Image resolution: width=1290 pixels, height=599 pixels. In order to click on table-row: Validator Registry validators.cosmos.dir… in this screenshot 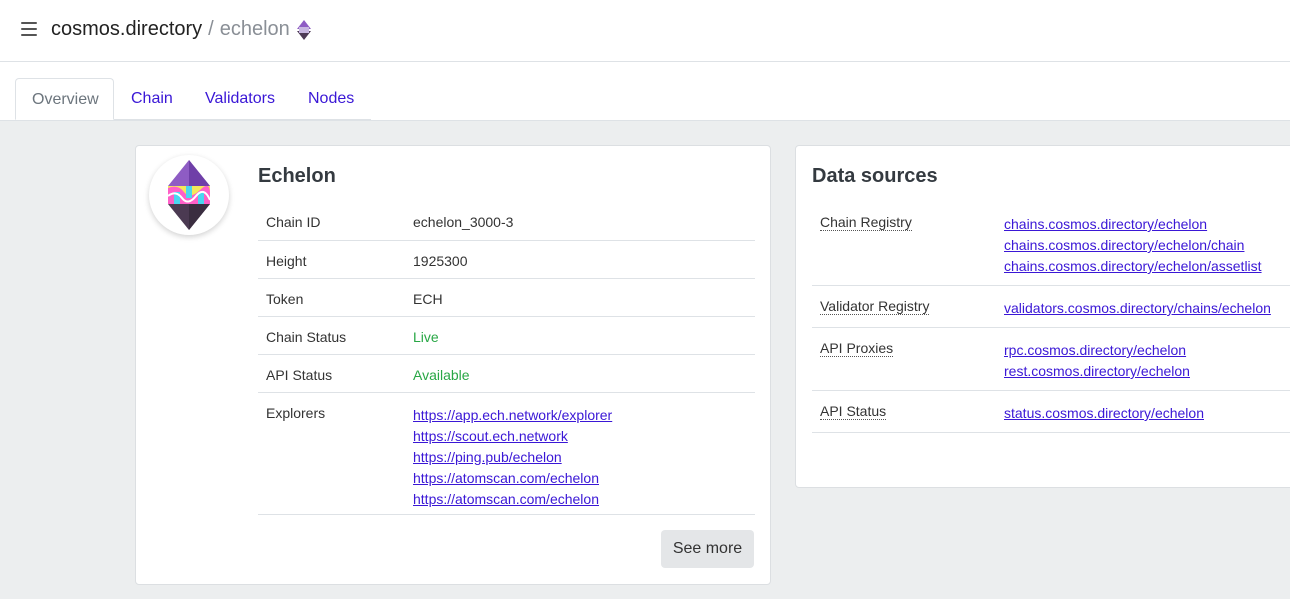, I will do `click(1051, 306)`.